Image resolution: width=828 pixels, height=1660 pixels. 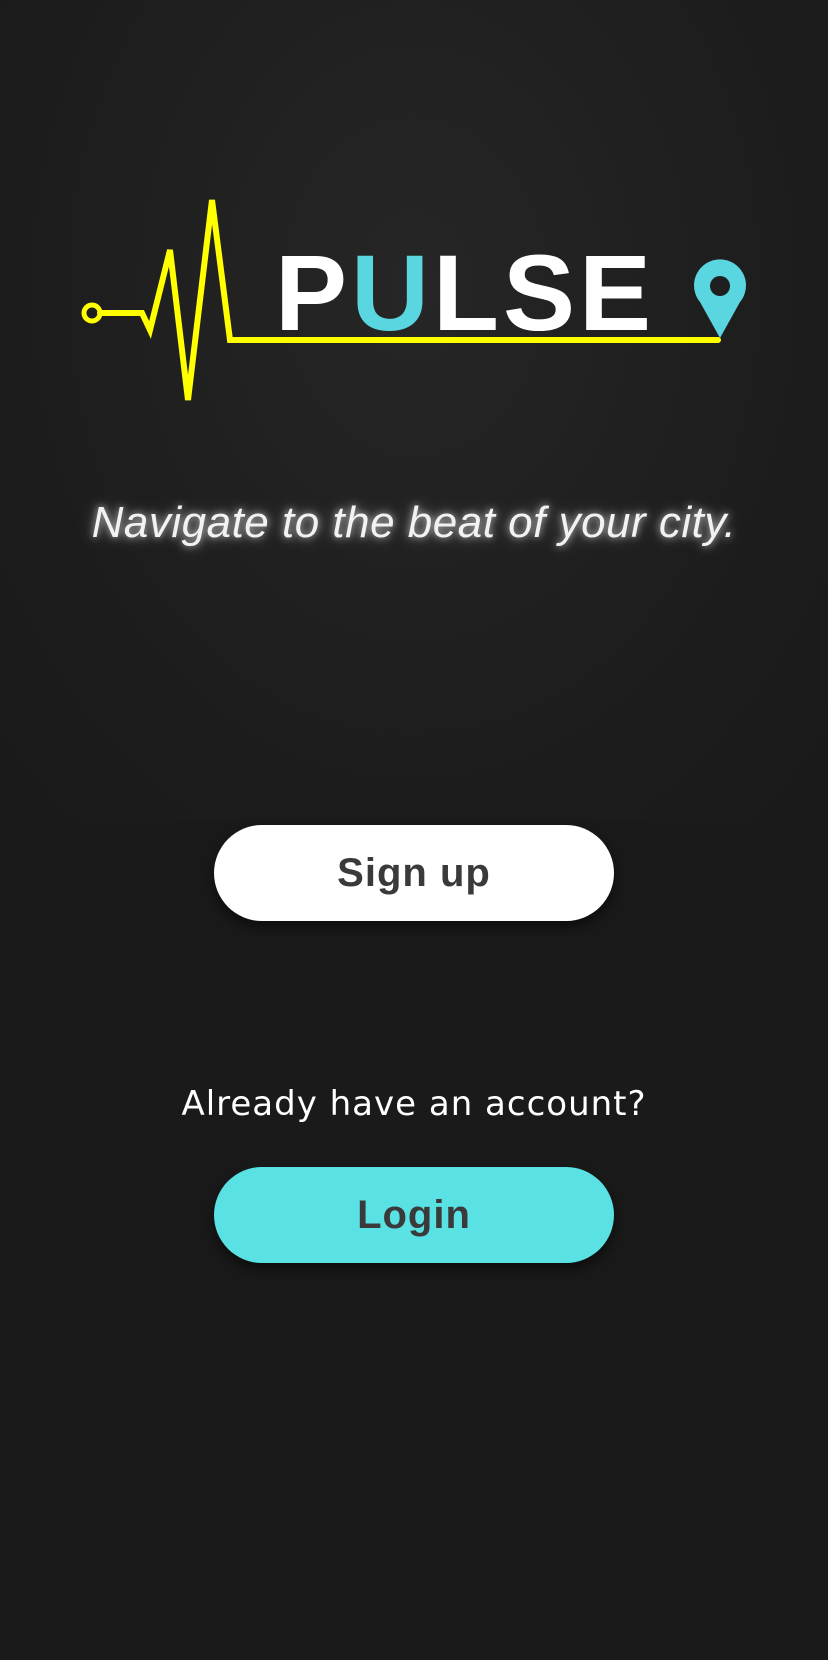 I want to click on signup-button: Sign up, so click(x=414, y=873).